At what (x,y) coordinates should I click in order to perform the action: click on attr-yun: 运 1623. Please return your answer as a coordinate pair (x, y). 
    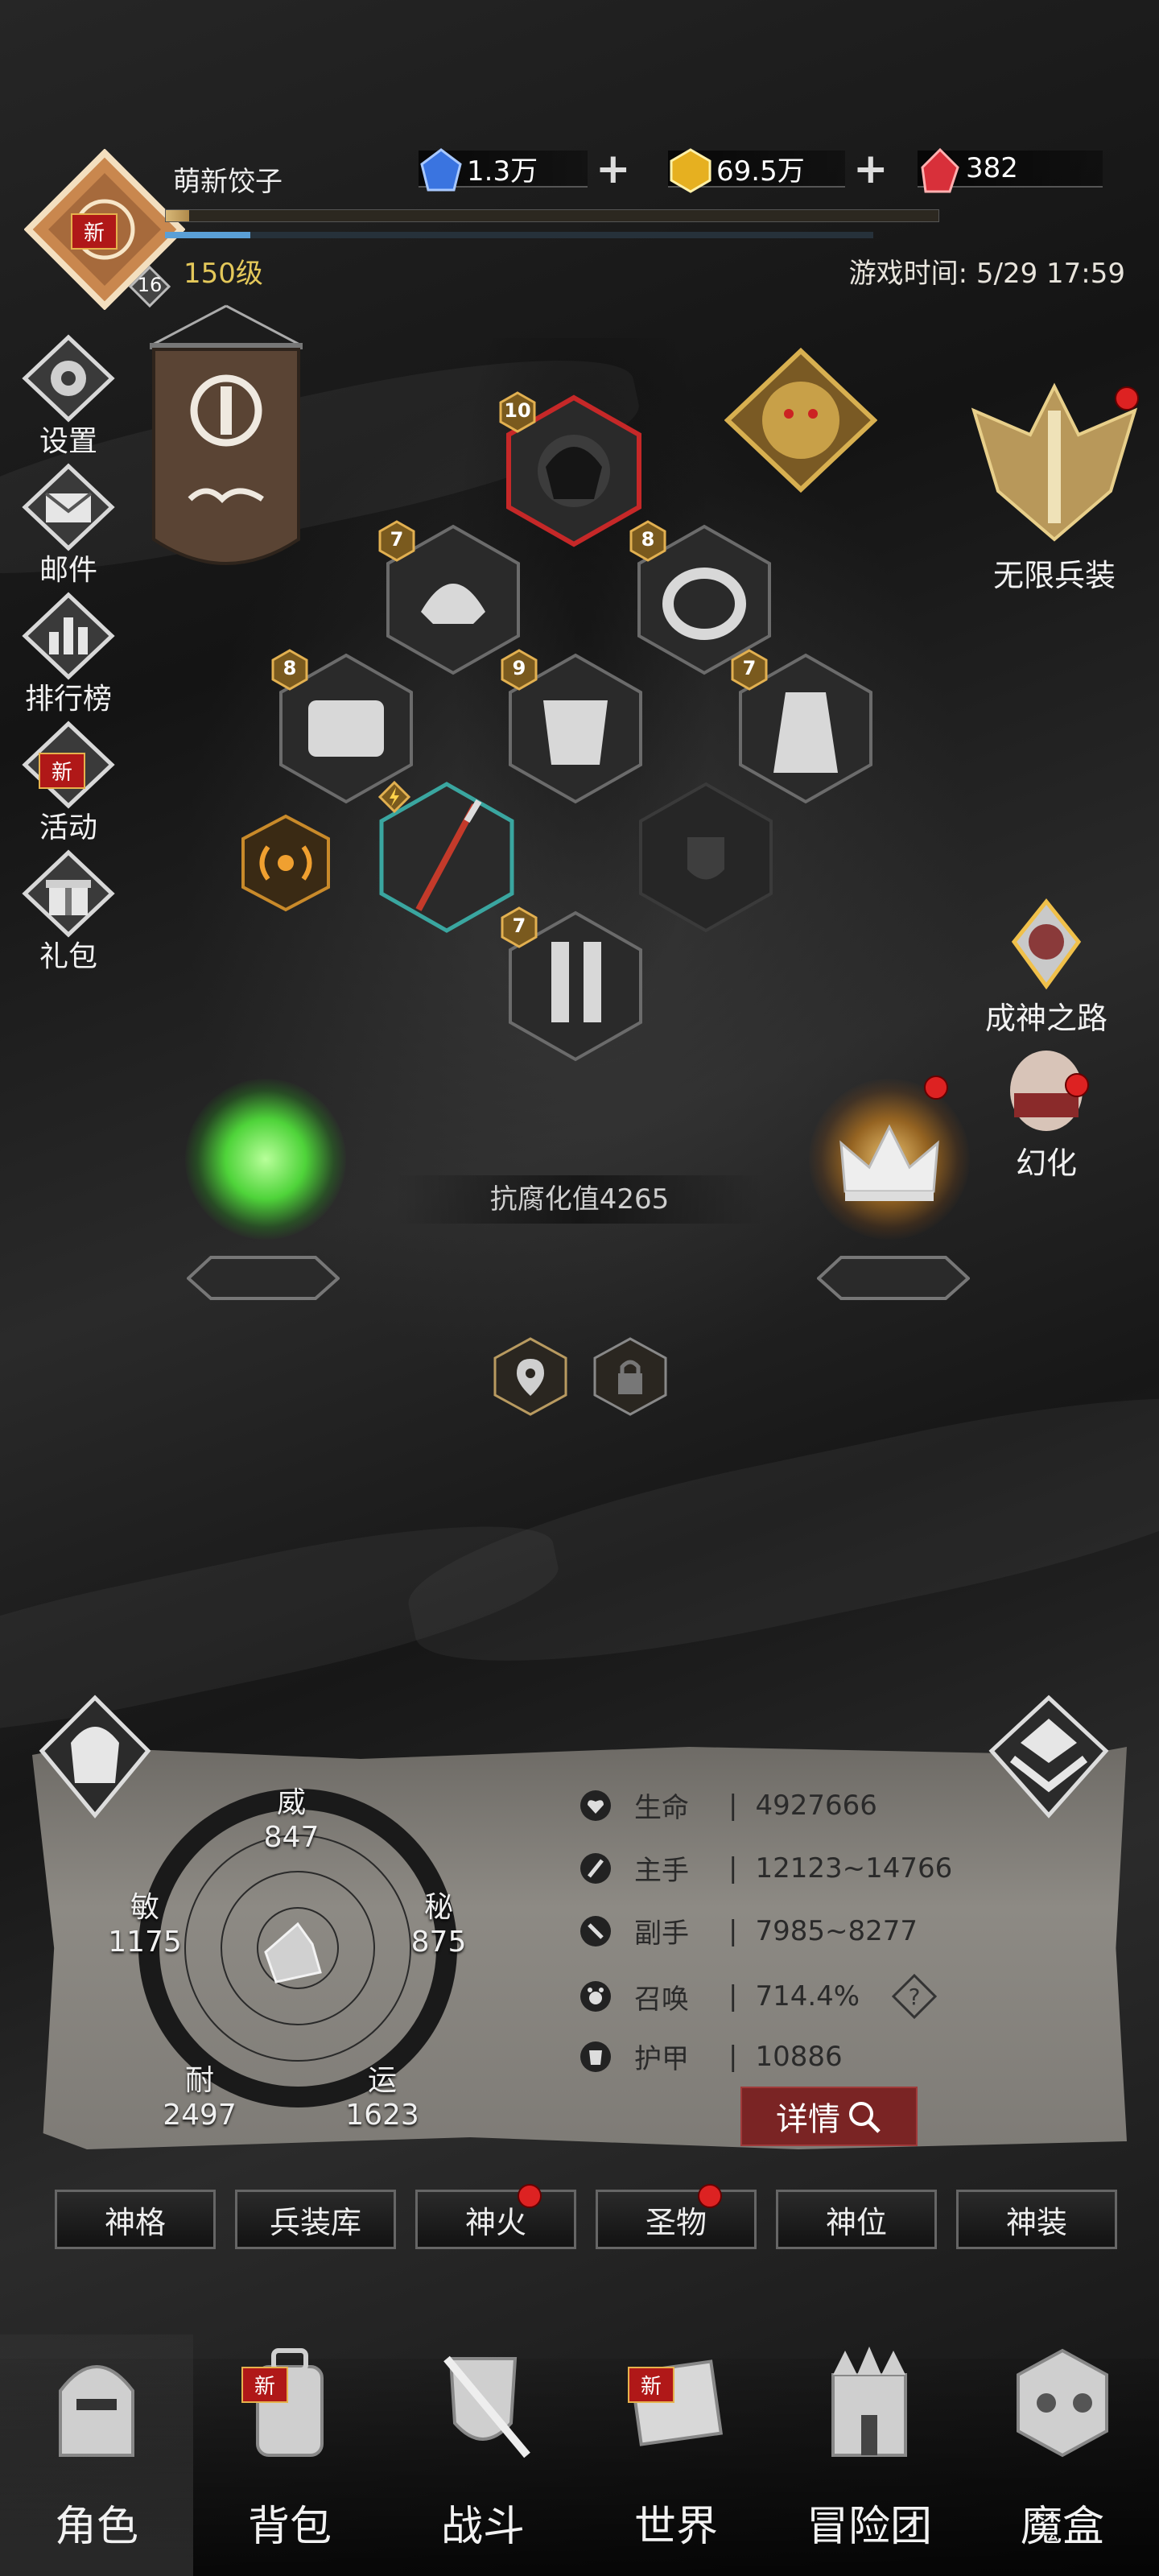
    Looking at the image, I should click on (382, 2098).